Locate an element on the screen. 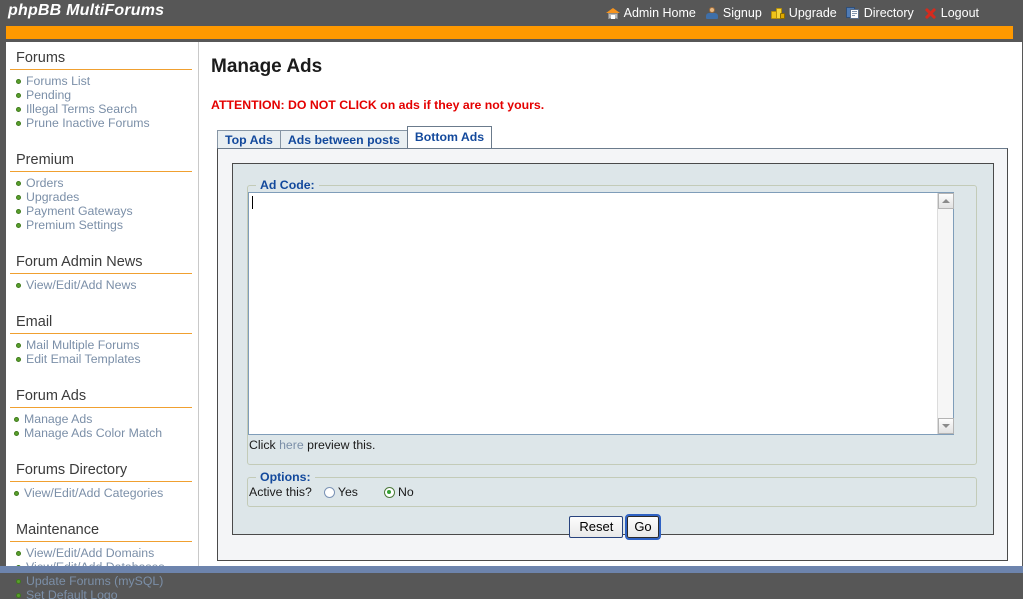 Image resolution: width=1023 pixels, height=599 pixels. scroll-up-arrow-icon is located at coordinates (946, 201).